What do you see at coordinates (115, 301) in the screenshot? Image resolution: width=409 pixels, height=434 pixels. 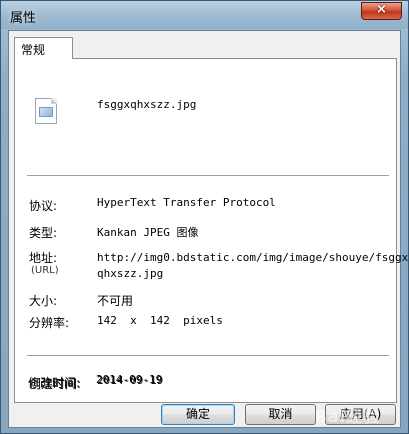 I see `size-value: 不可用` at bounding box center [115, 301].